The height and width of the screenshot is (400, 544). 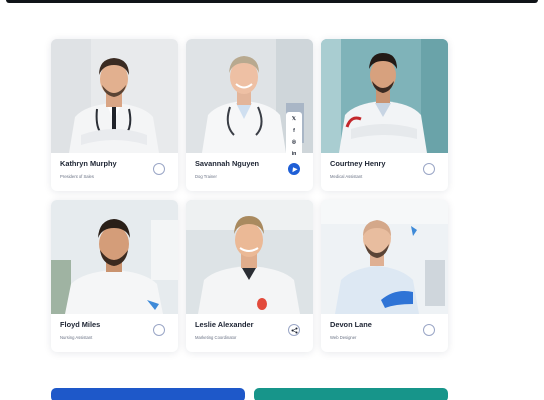 I want to click on member-name: Devon Lane, so click(x=351, y=324).